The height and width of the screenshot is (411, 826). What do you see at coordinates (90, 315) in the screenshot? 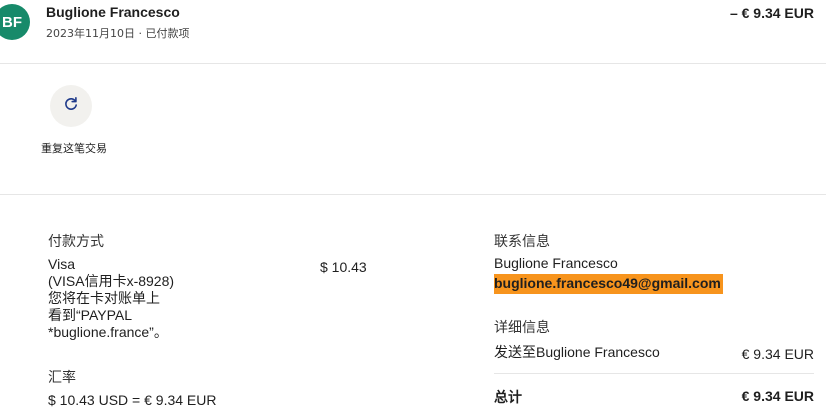
I see `payment-method-line: 看到“PAYPAL` at bounding box center [90, 315].